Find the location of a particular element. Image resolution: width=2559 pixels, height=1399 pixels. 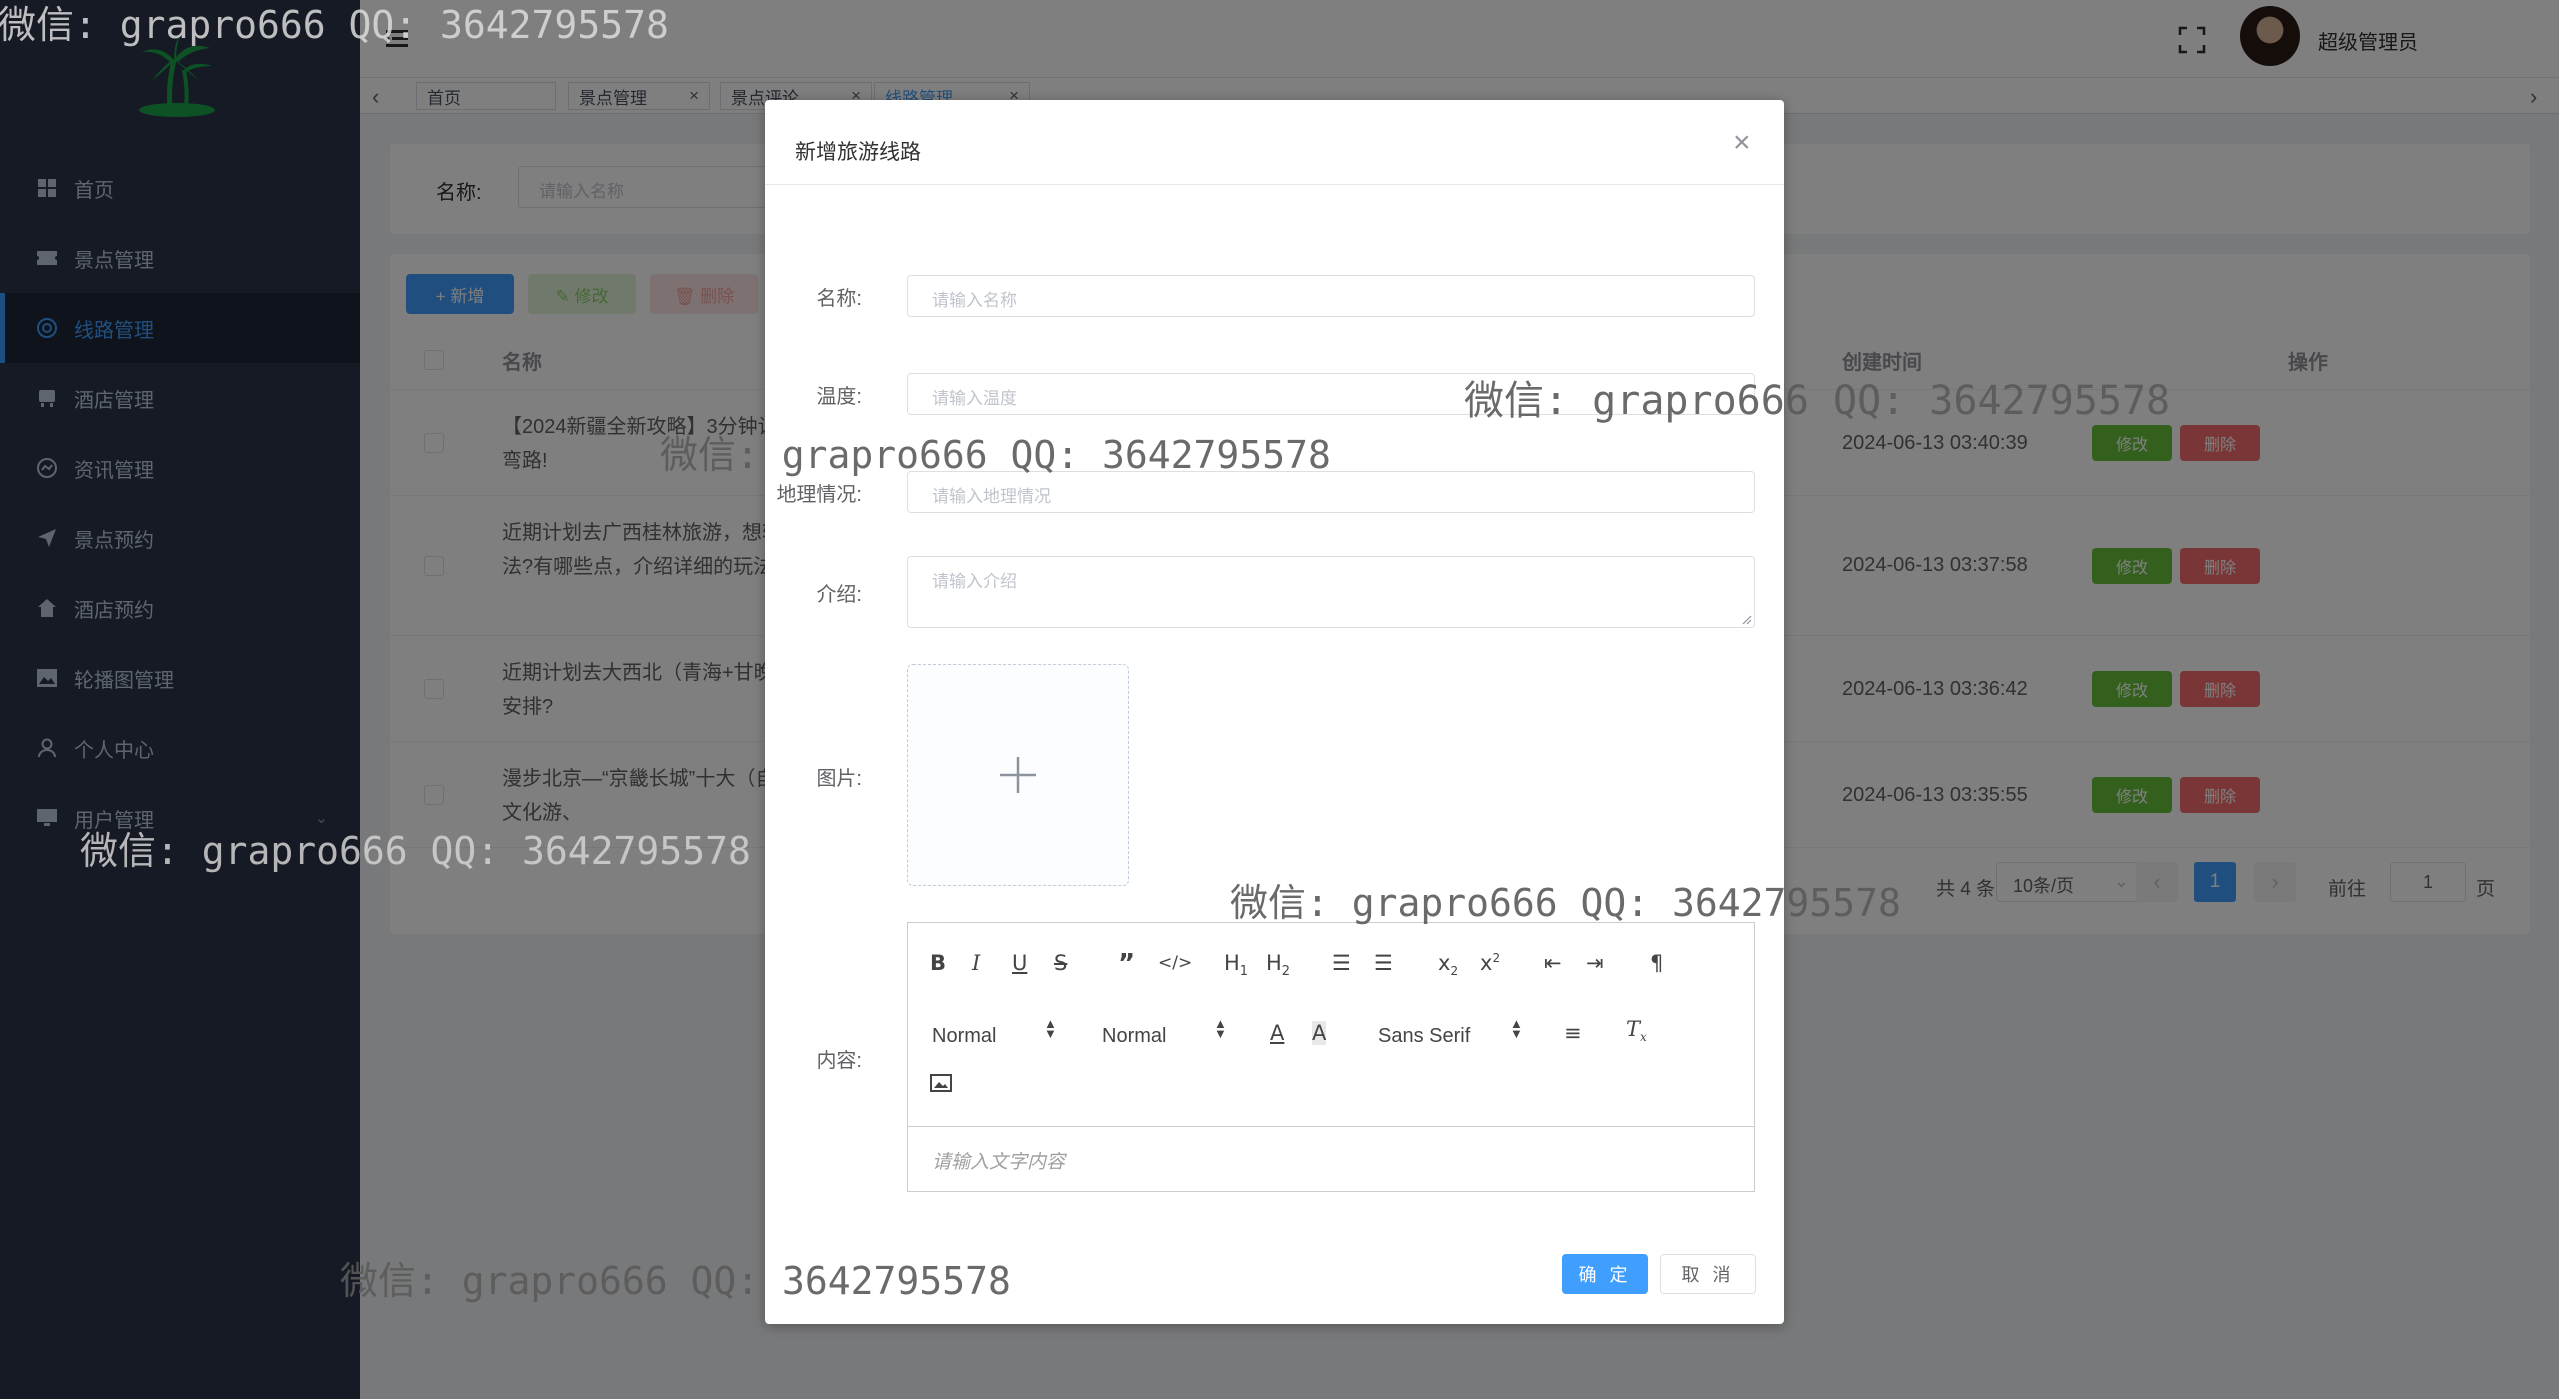

confirm-button: 确 定 is located at coordinates (1605, 1274).